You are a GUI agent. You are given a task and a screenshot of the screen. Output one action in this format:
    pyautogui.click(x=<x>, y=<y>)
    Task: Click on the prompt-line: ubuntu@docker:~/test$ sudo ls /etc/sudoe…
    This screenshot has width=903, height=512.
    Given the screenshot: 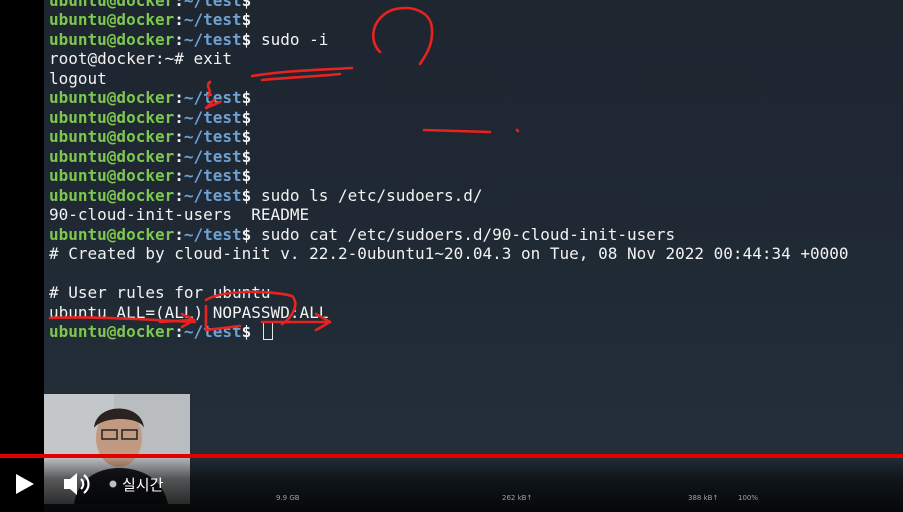 What is the action you would take?
    pyautogui.click(x=266, y=196)
    